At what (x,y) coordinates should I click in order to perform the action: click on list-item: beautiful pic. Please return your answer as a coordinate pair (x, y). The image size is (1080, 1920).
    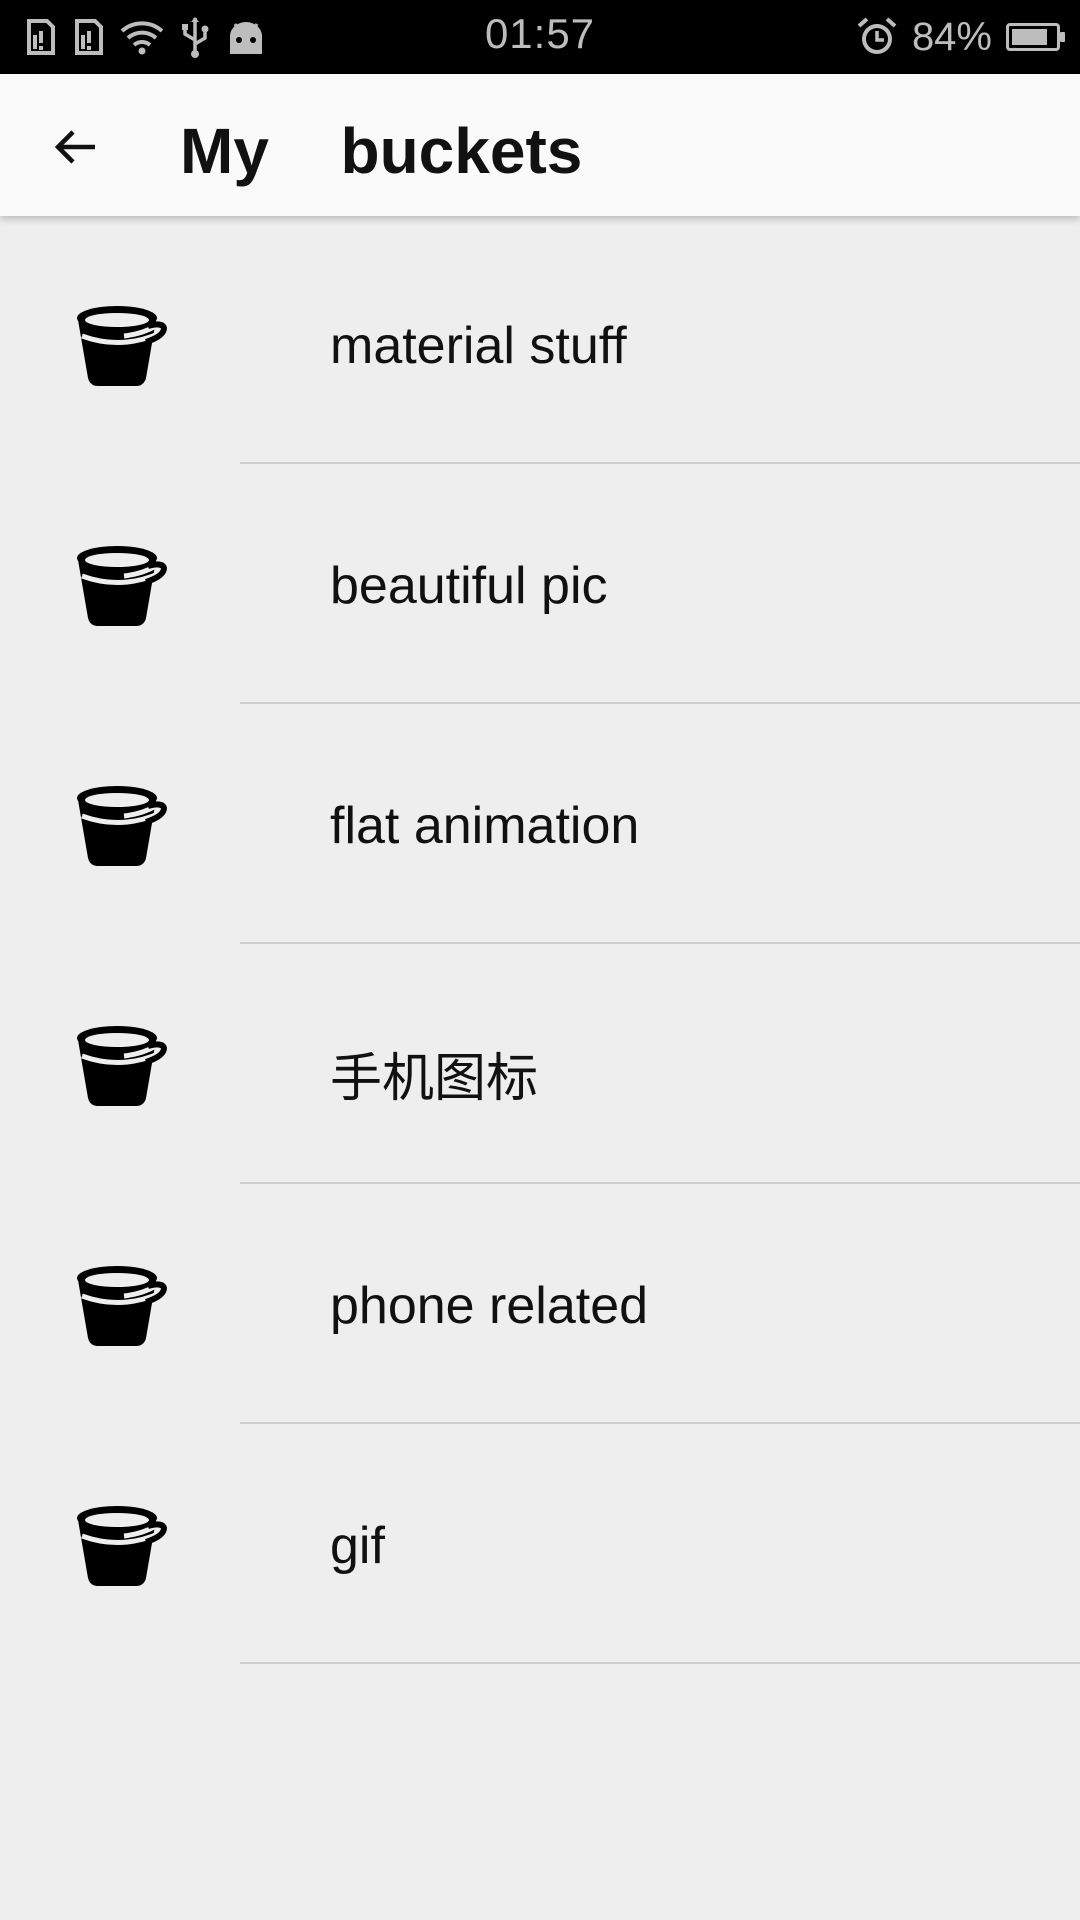
    Looking at the image, I should click on (540, 584).